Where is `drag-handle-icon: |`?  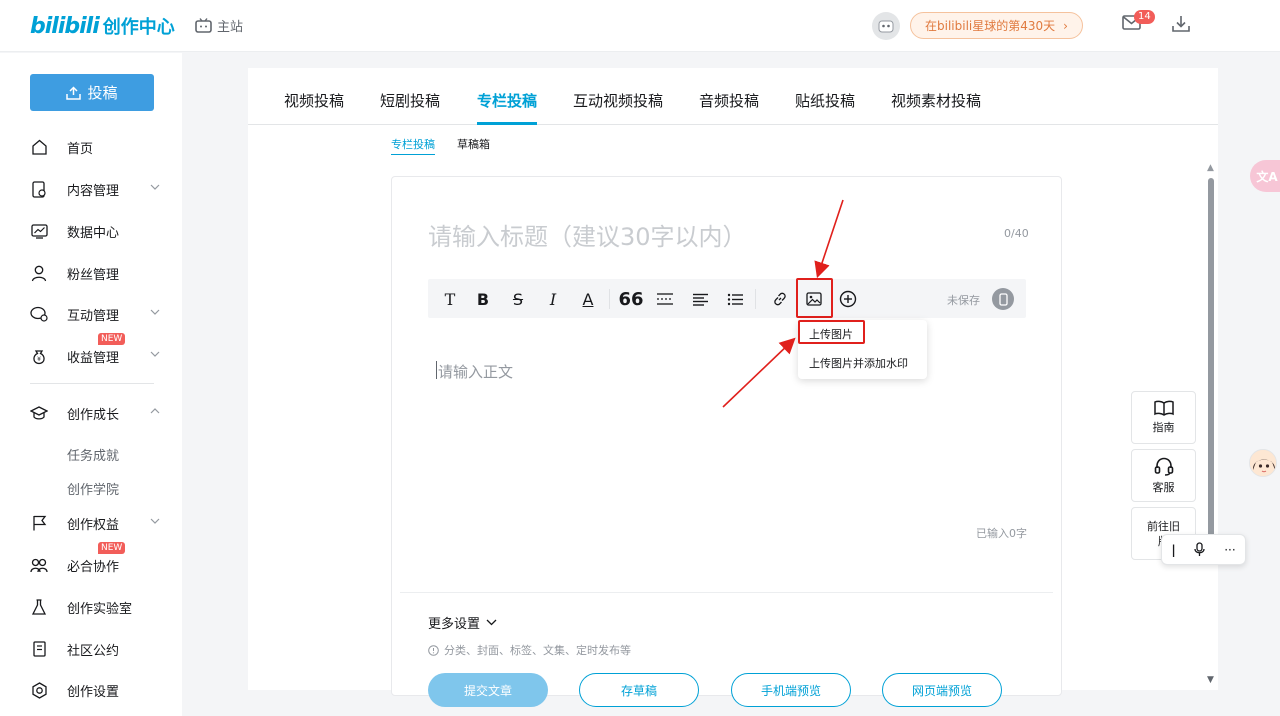 drag-handle-icon: | is located at coordinates (1173, 550).